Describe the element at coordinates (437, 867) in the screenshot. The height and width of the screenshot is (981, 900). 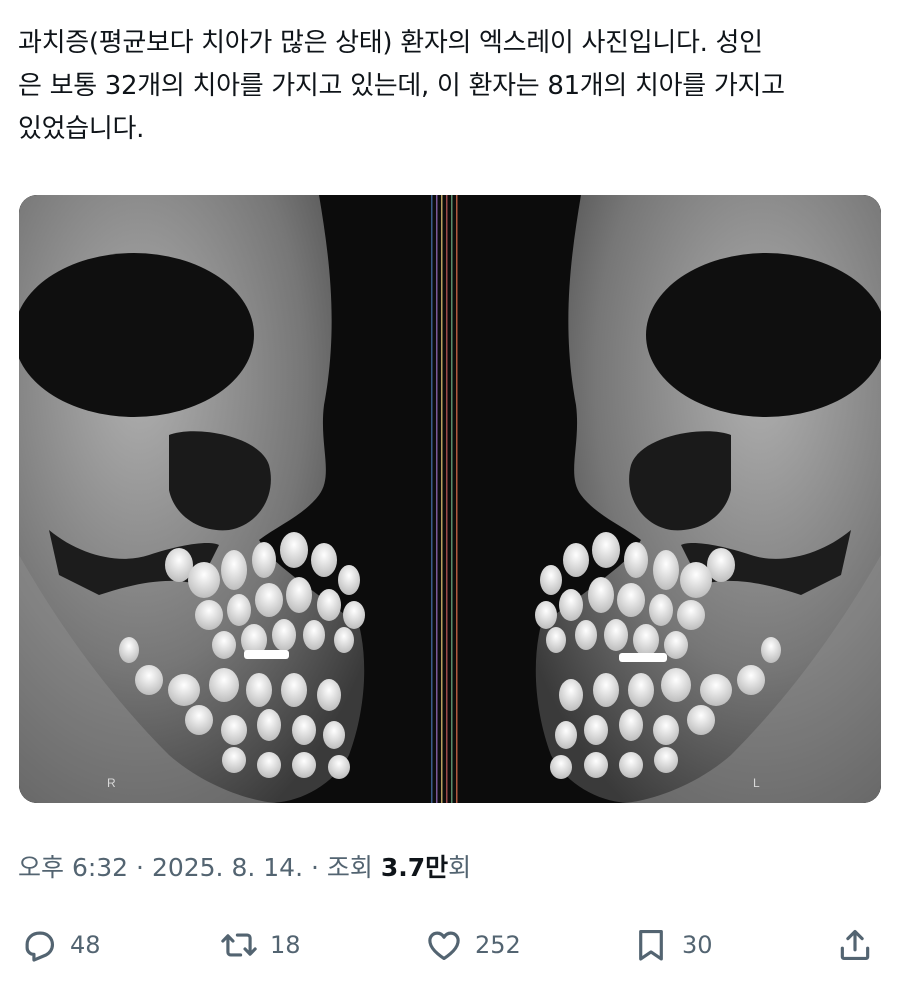
I see `views-unit: 만` at that location.